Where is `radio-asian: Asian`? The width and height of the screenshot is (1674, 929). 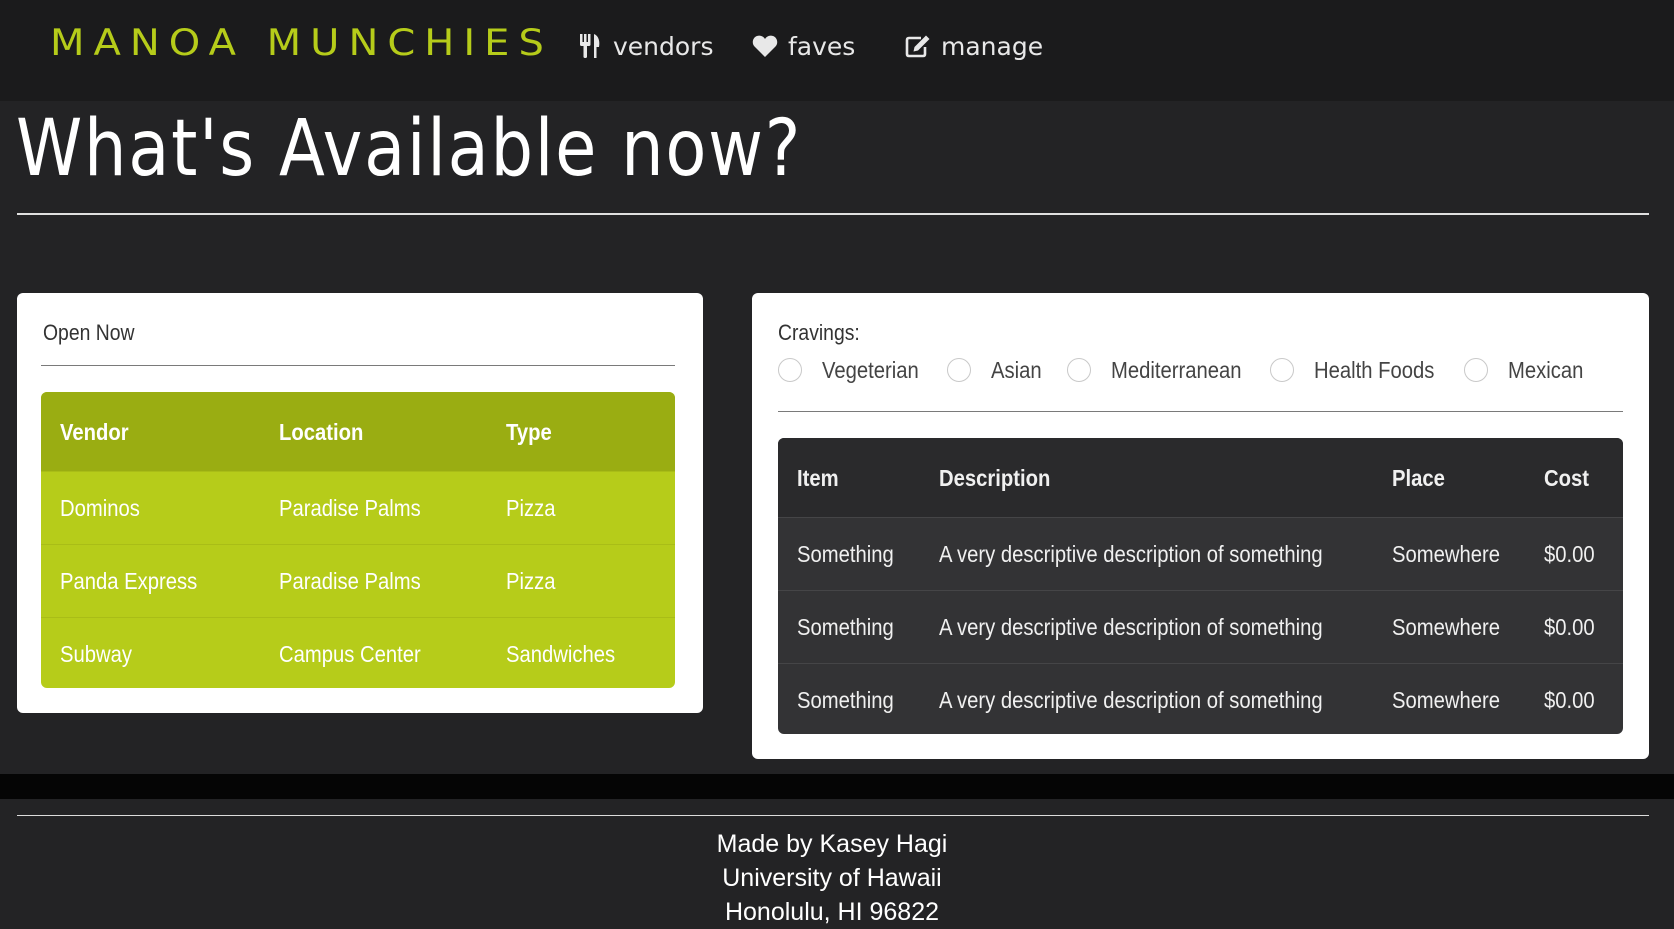
radio-asian: Asian is located at coordinates (998, 370).